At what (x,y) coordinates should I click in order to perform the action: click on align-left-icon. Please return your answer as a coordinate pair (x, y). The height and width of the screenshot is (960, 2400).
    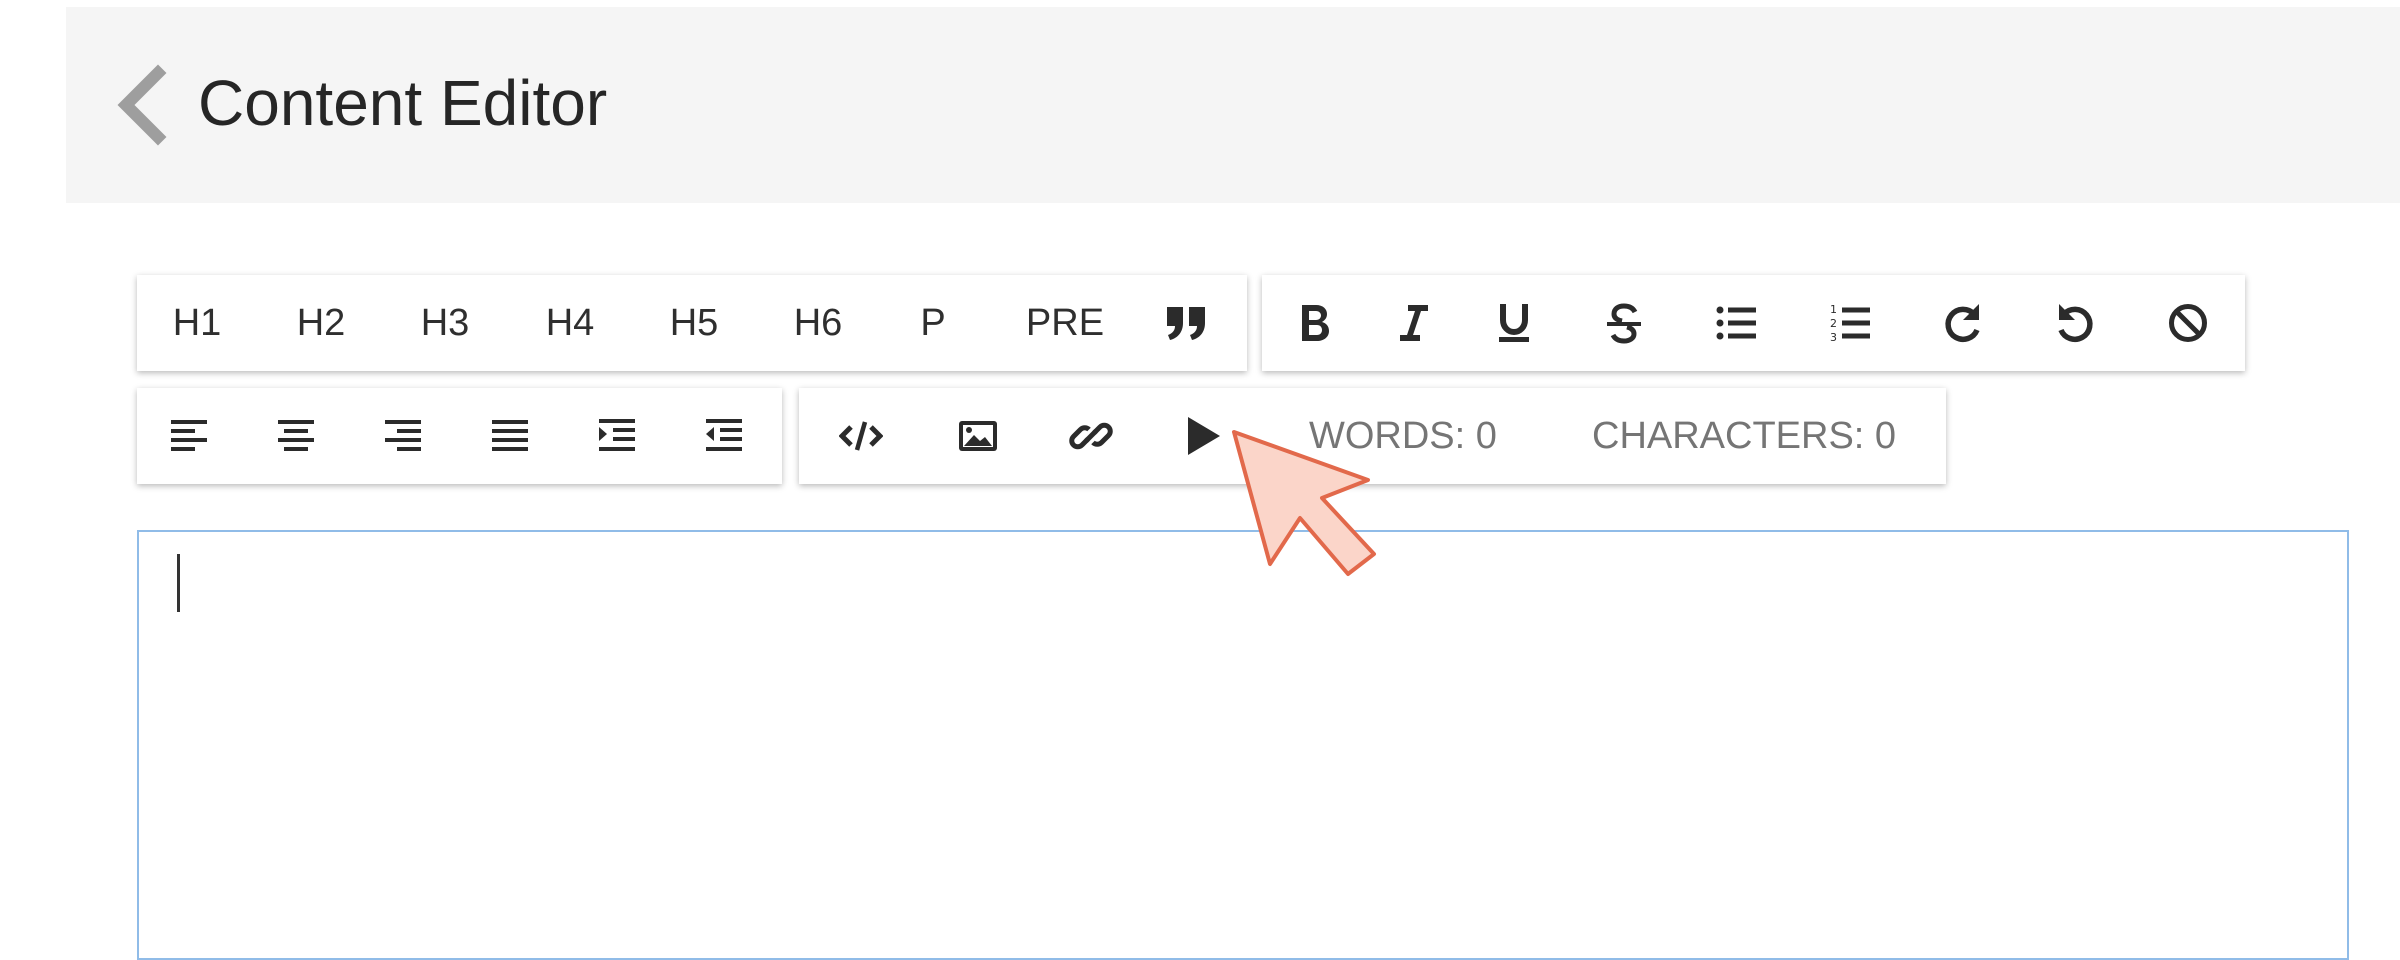
    Looking at the image, I should click on (189, 435).